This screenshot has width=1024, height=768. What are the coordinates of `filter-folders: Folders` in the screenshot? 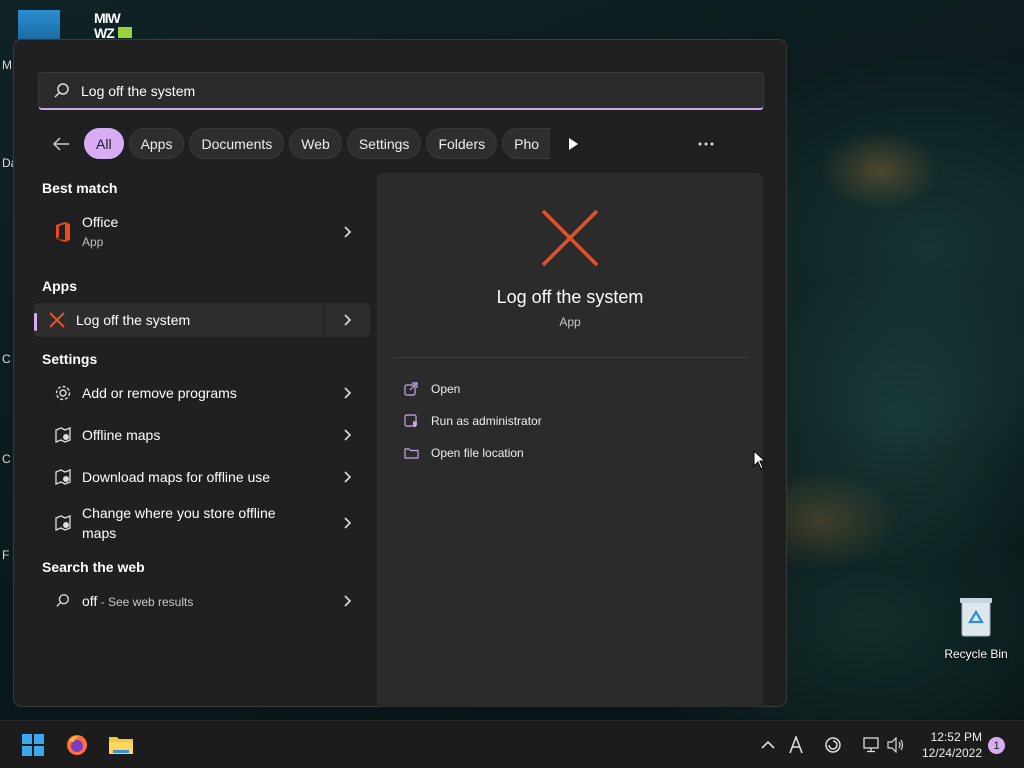 It's located at (462, 143).